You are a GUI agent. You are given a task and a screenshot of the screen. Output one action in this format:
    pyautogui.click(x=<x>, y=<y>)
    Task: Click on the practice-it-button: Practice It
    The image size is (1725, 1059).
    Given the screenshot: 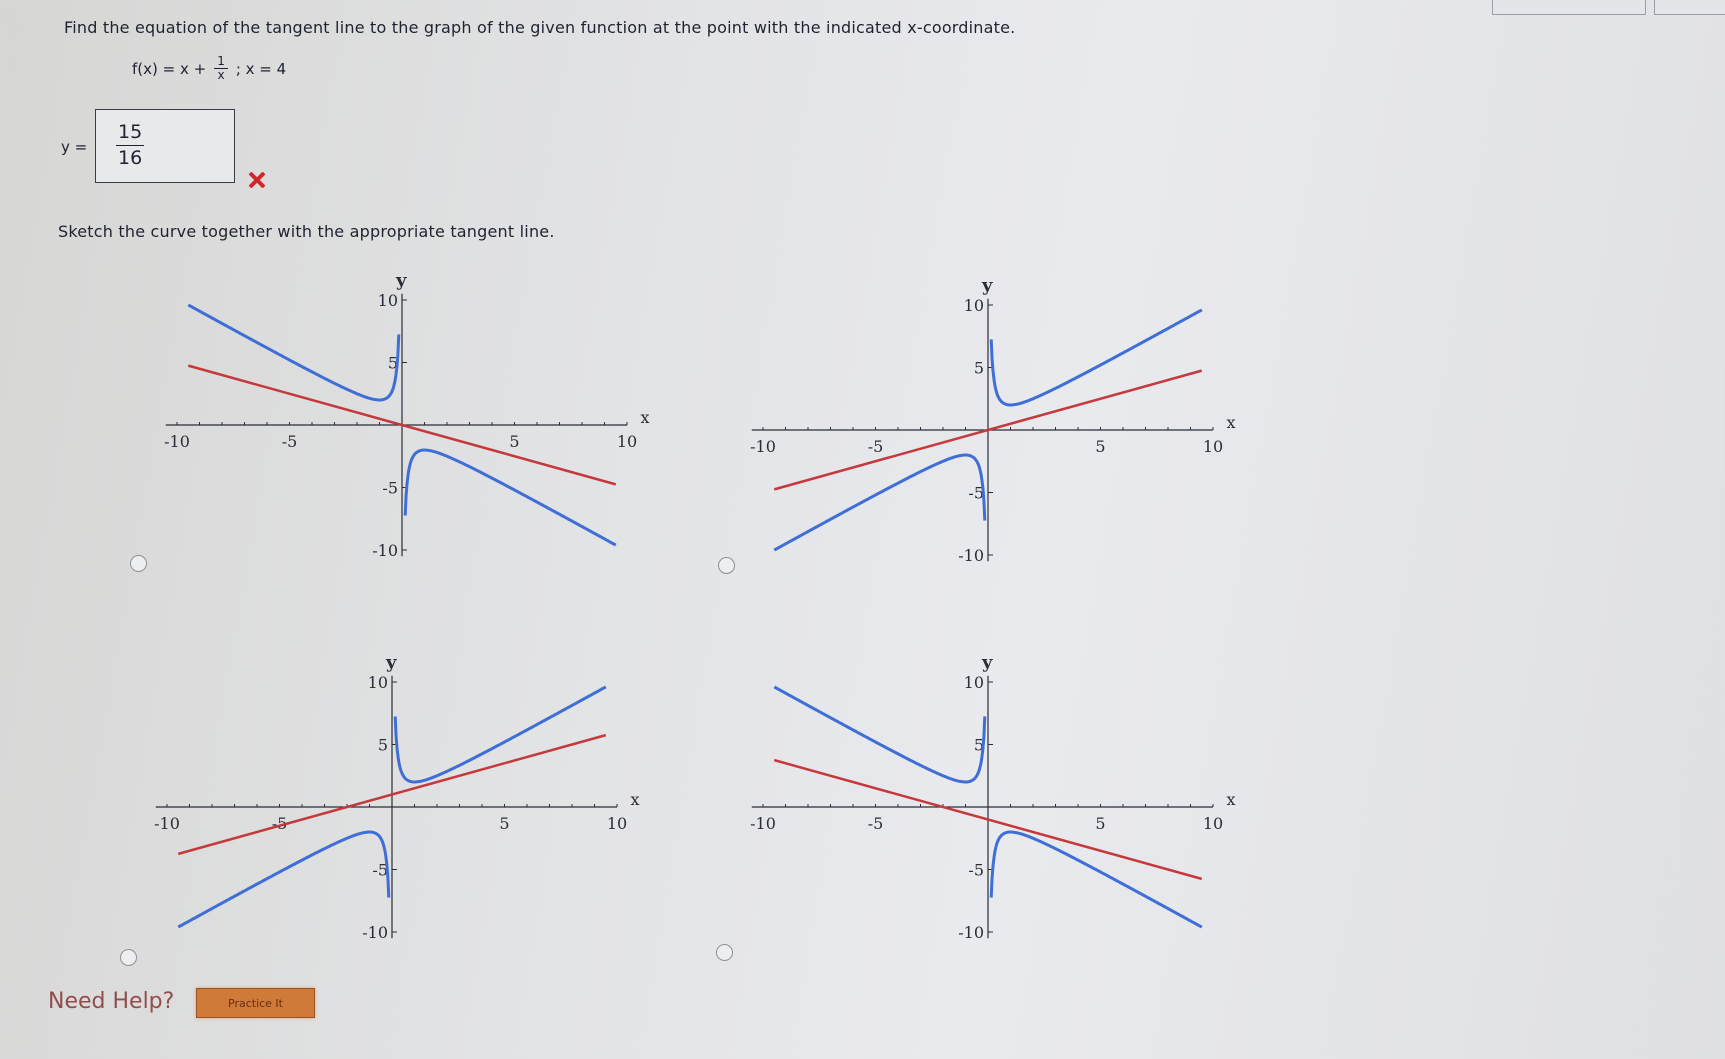 What is the action you would take?
    pyautogui.click(x=255, y=1003)
    